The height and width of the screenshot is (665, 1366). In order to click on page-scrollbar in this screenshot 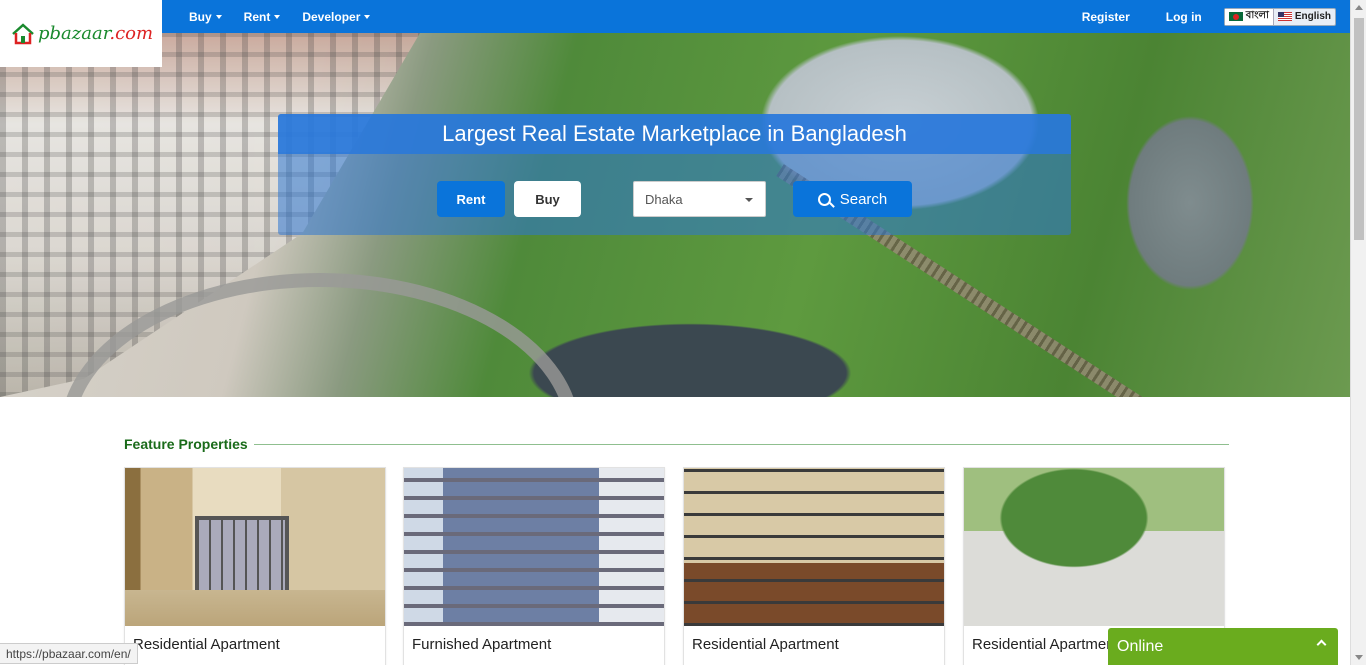, I will do `click(1358, 332)`.